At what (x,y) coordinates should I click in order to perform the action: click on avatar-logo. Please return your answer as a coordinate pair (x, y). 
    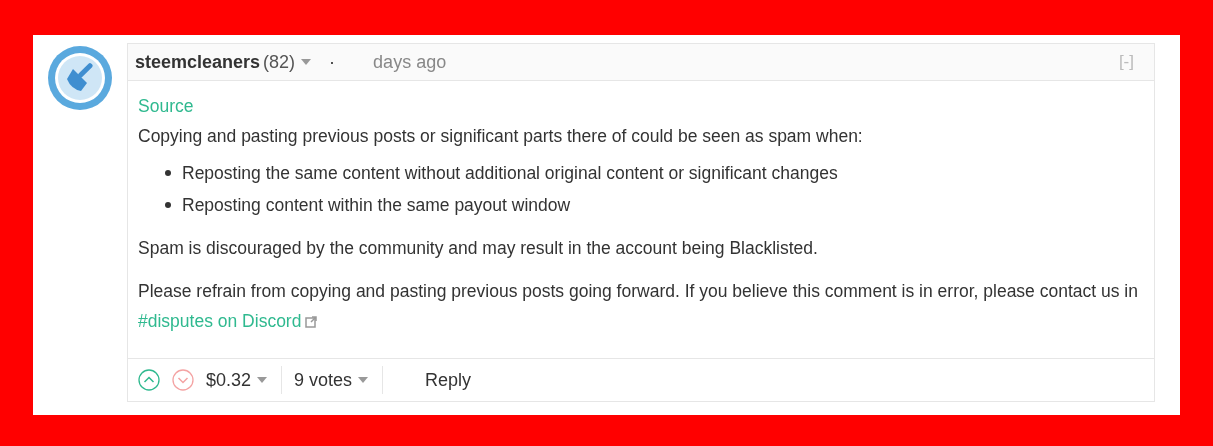
    Looking at the image, I should click on (80, 78).